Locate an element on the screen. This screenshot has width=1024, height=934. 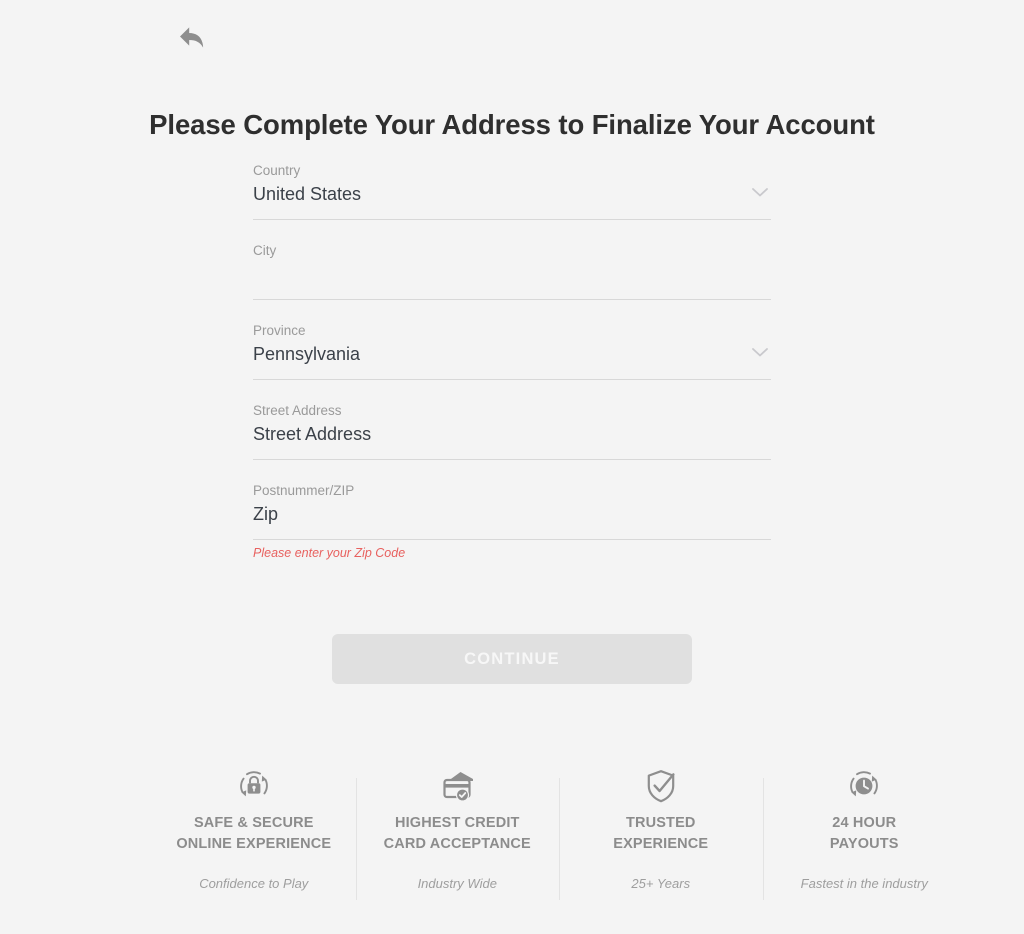
badge-title: TRUSTED EXPERIENCE is located at coordinates (661, 833).